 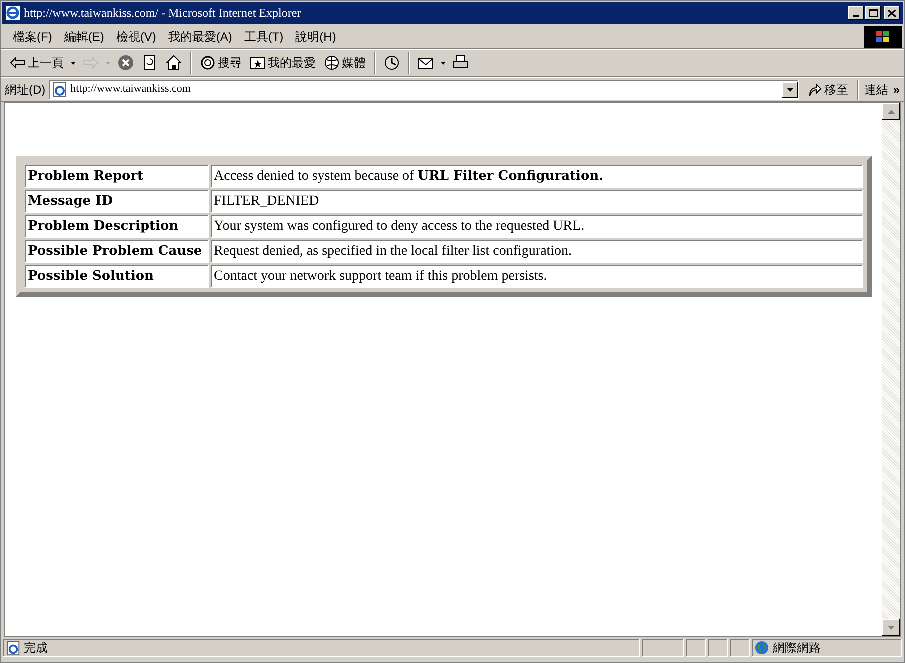 What do you see at coordinates (896, 89) in the screenshot?
I see `chevron-button: »` at bounding box center [896, 89].